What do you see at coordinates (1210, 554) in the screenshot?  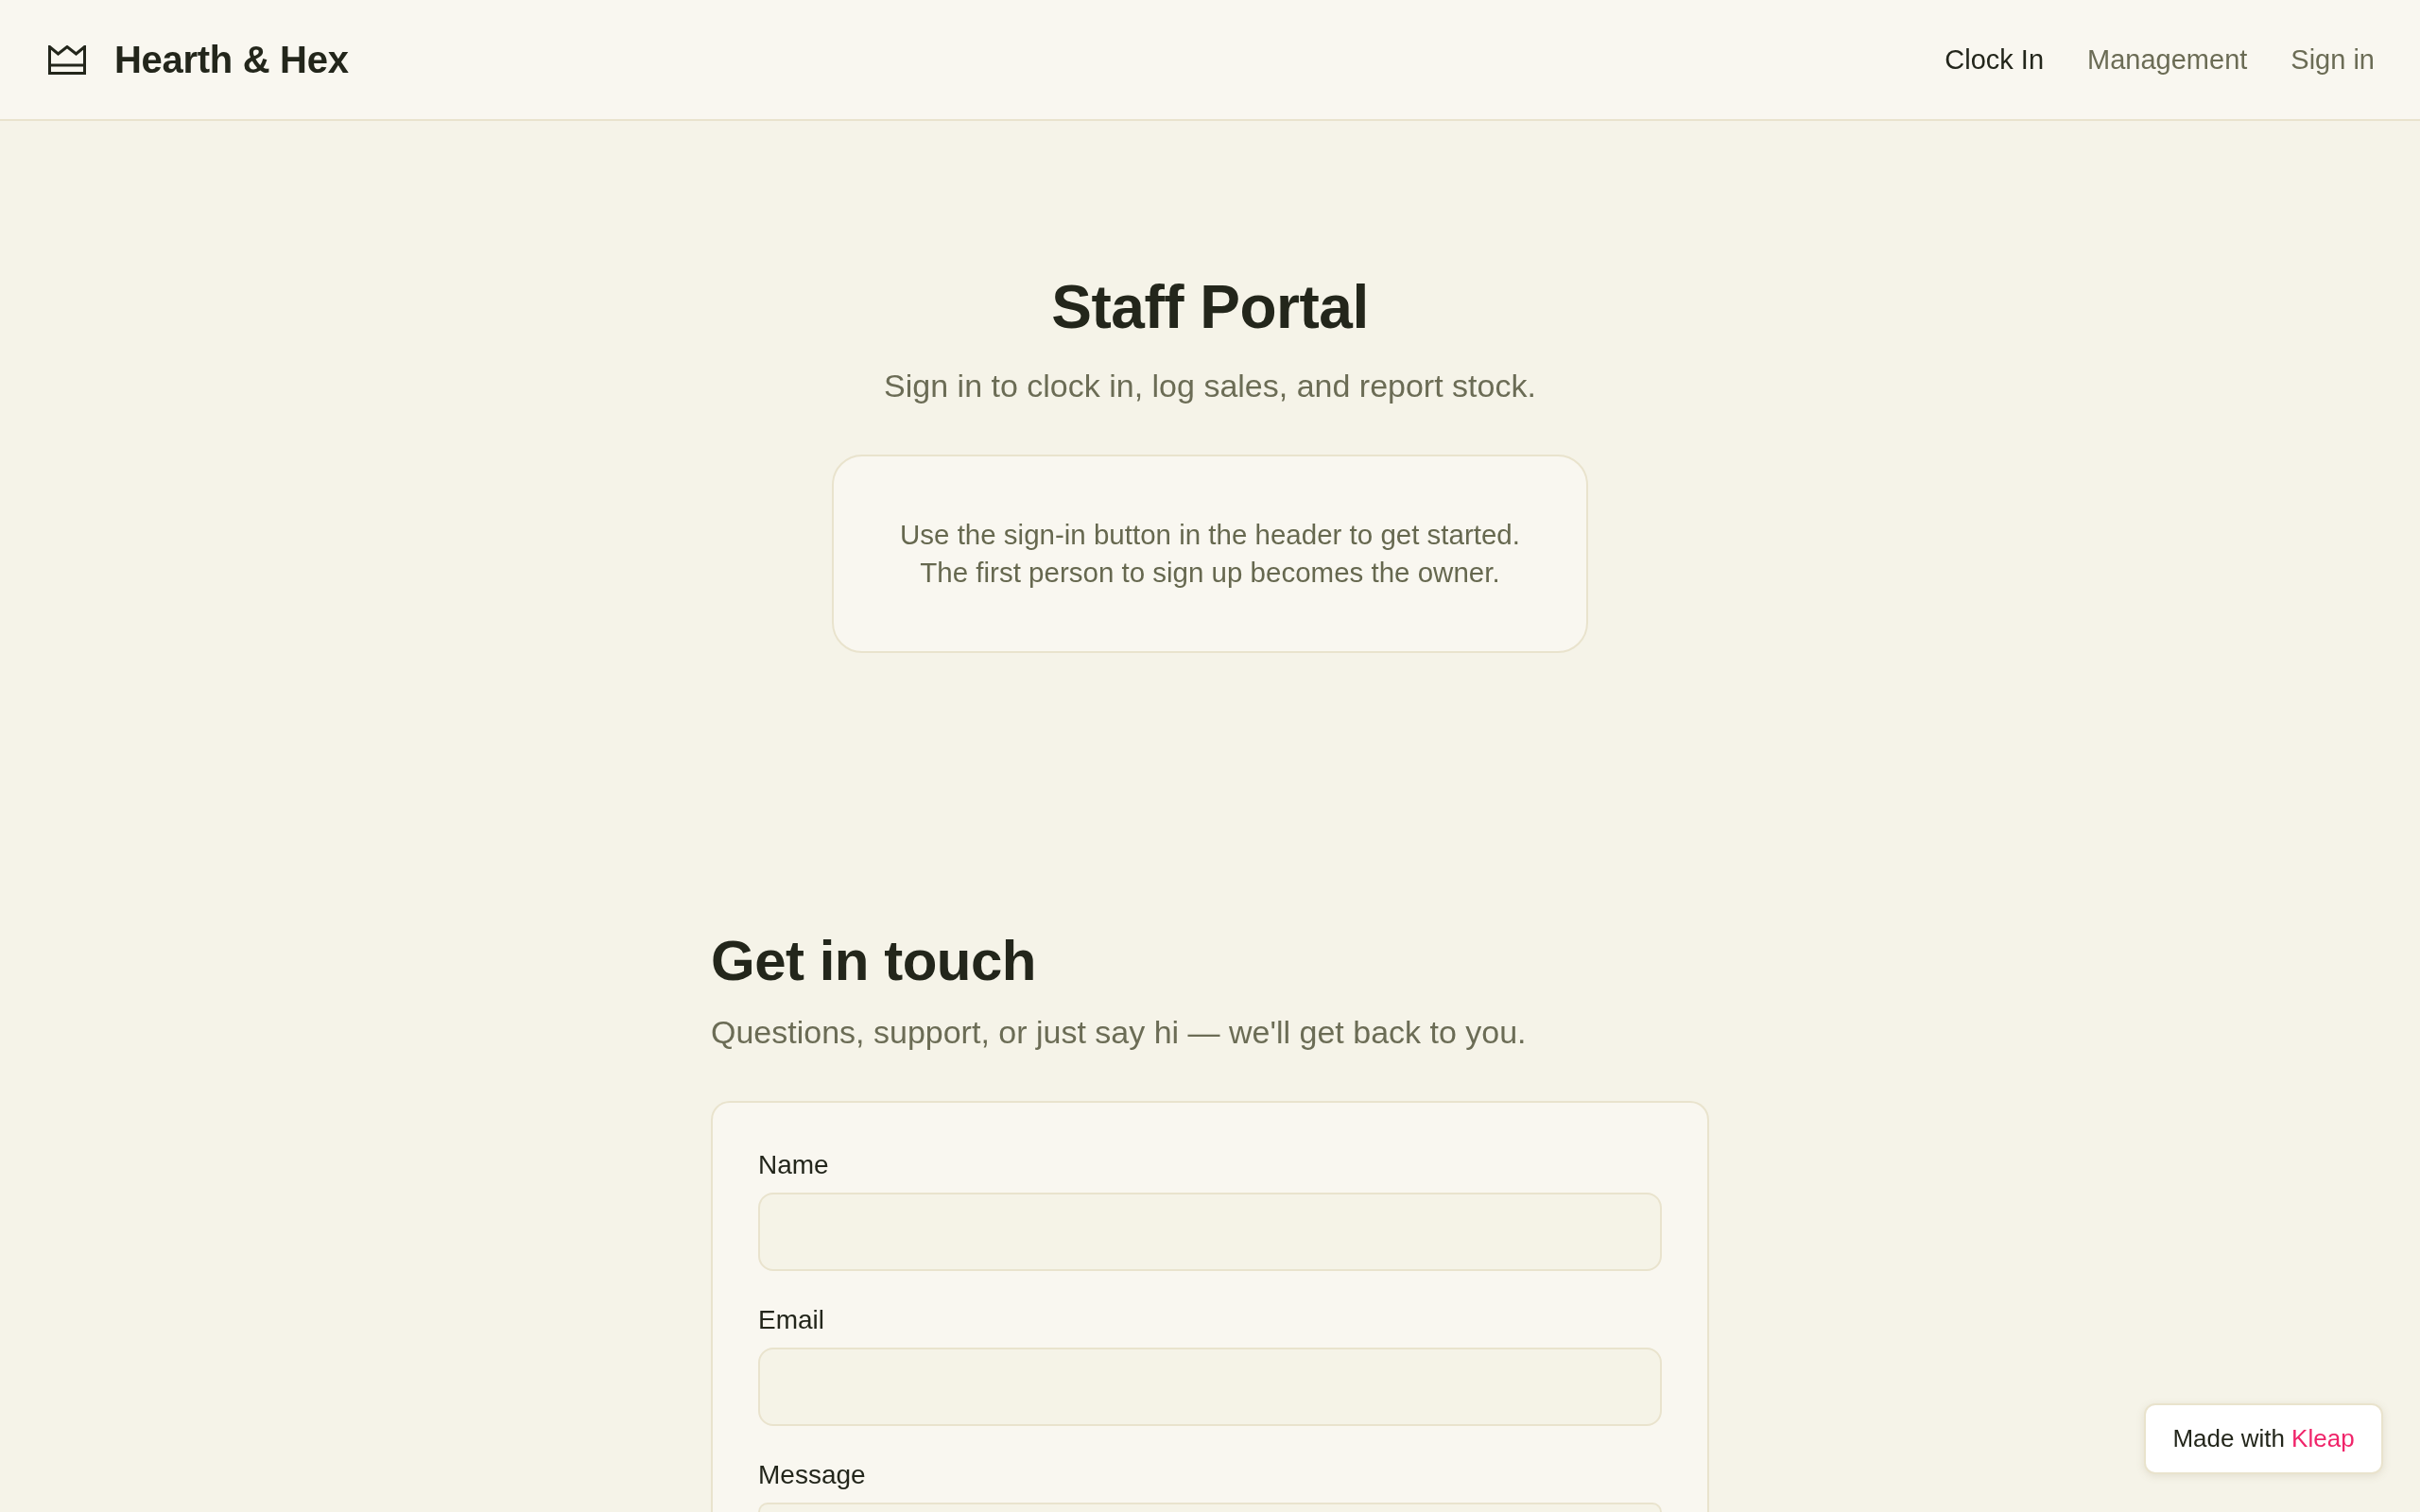 I see `notice-text: Use the sign-in button in the header to get started. The first person to sign up becomes the owner.` at bounding box center [1210, 554].